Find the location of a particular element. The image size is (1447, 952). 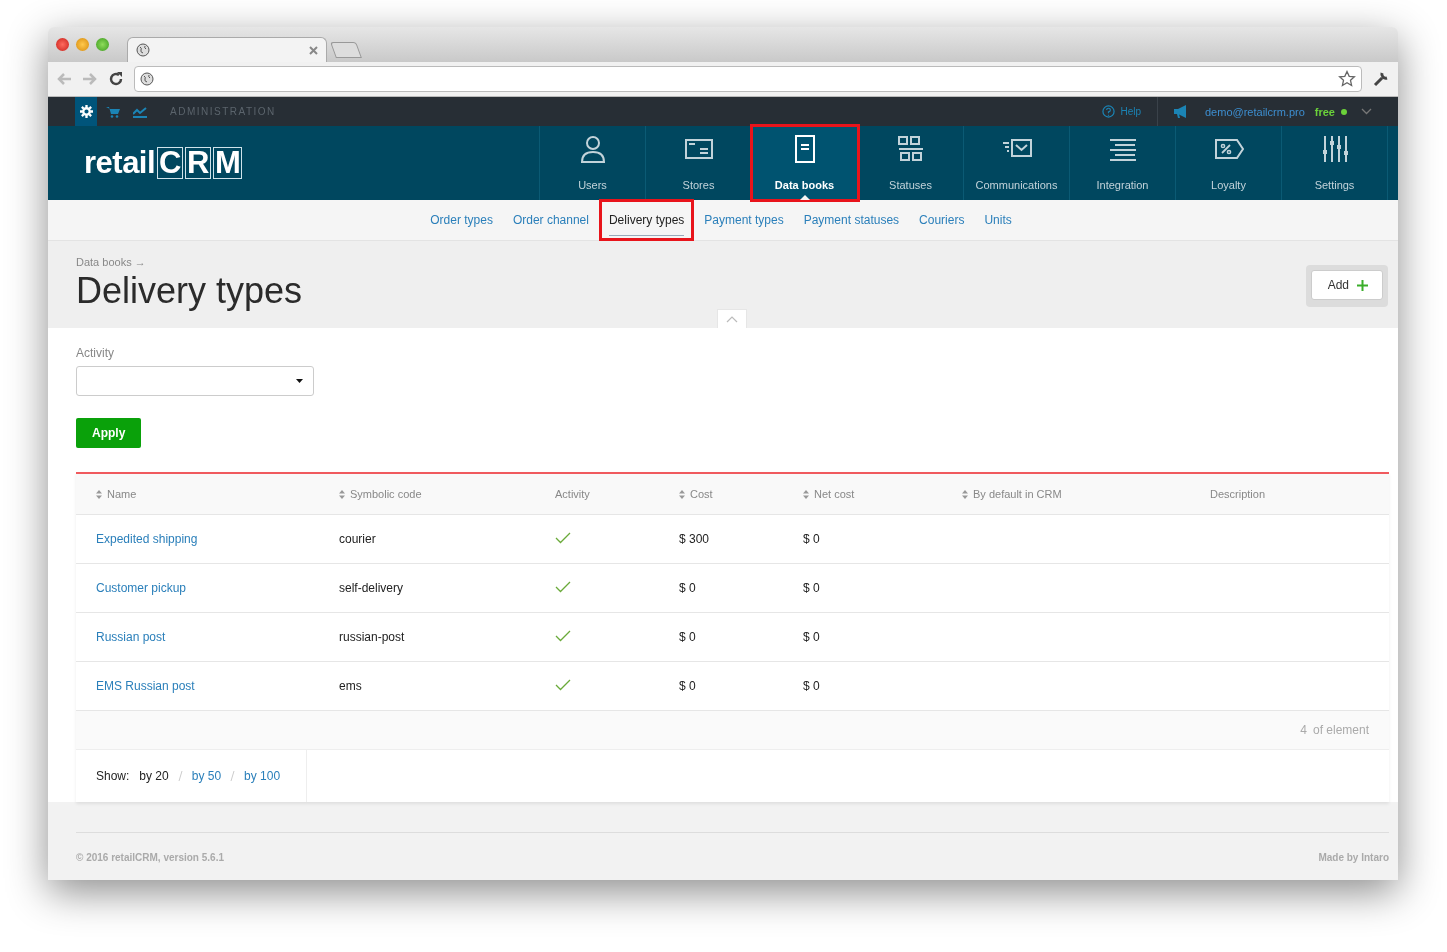

apply-button: Apply is located at coordinates (109, 433).